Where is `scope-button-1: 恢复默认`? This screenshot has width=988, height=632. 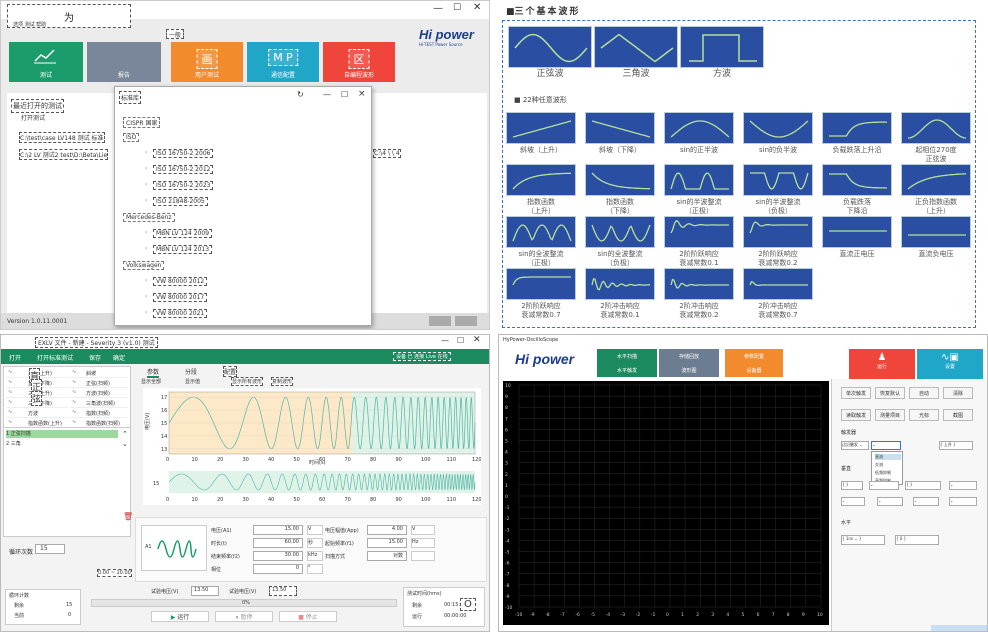
scope-button-1: 恢复默认 is located at coordinates (890, 393).